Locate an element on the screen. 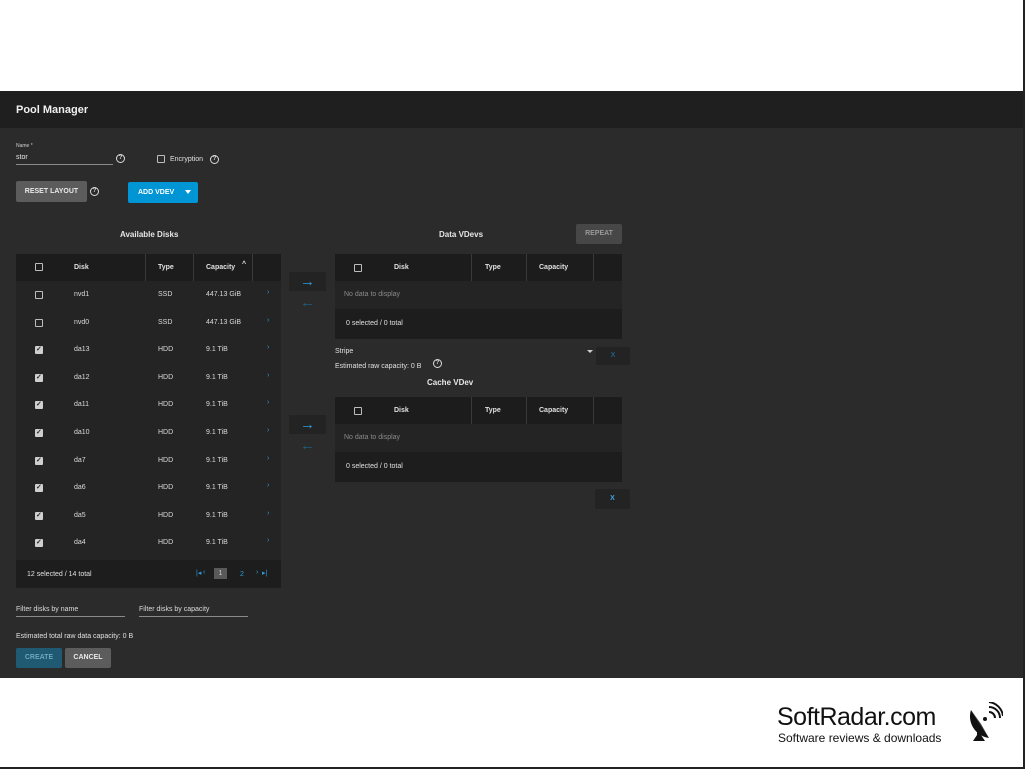  filter-by-capacity-input: Filter disks by capacity is located at coordinates (174, 609).